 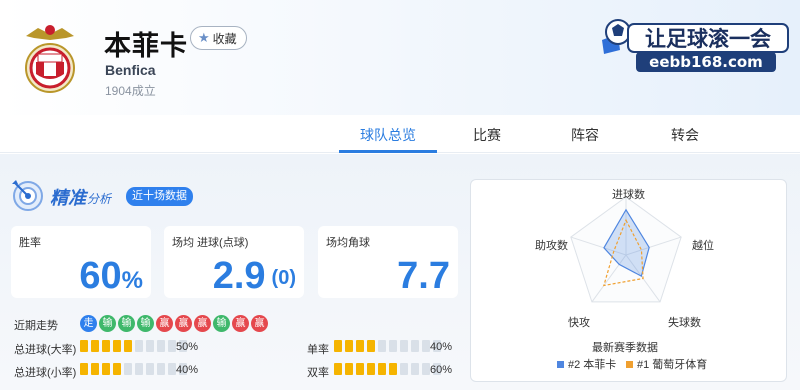 I want to click on avg-goals-card: 场均 进球(点球) 2.9 (0), so click(x=234, y=262).